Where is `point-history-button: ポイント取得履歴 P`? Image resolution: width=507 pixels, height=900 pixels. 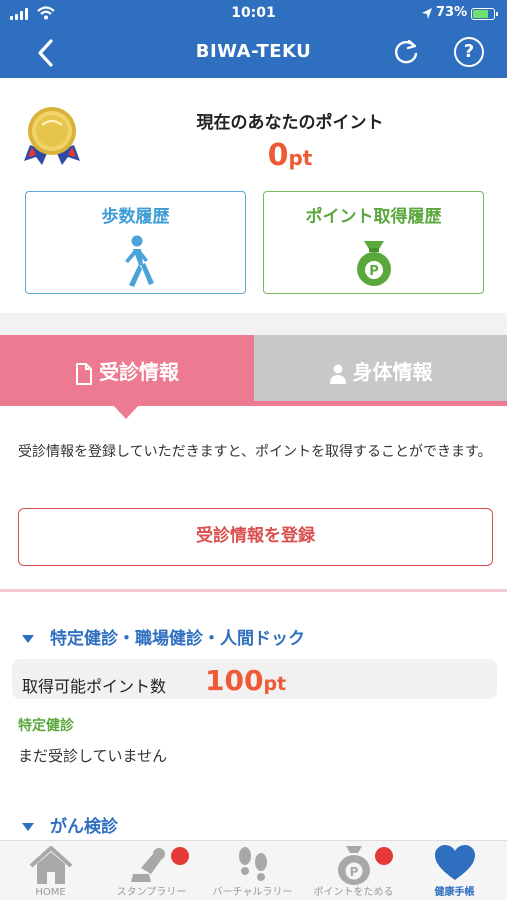 point-history-button: ポイント取得履歴 P is located at coordinates (373, 242).